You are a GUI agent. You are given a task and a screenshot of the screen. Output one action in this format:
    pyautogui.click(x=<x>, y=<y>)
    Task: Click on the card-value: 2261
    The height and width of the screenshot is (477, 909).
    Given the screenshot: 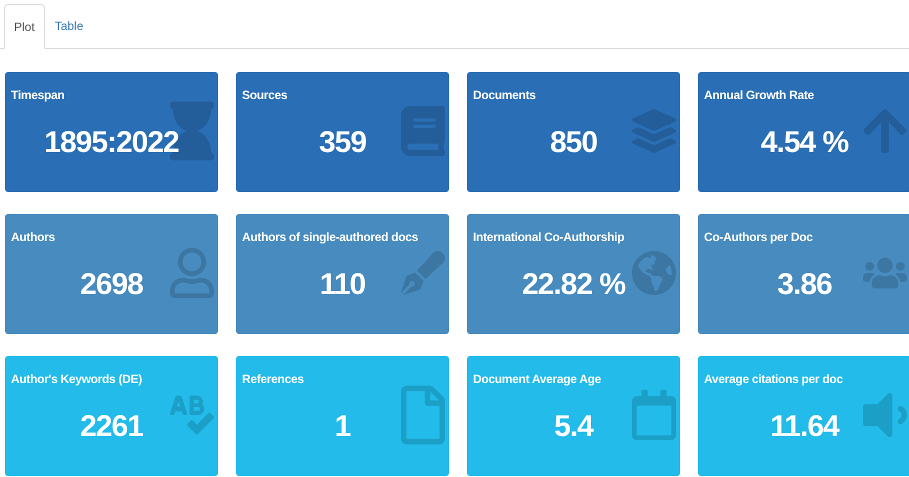 What is the action you would take?
    pyautogui.click(x=111, y=427)
    